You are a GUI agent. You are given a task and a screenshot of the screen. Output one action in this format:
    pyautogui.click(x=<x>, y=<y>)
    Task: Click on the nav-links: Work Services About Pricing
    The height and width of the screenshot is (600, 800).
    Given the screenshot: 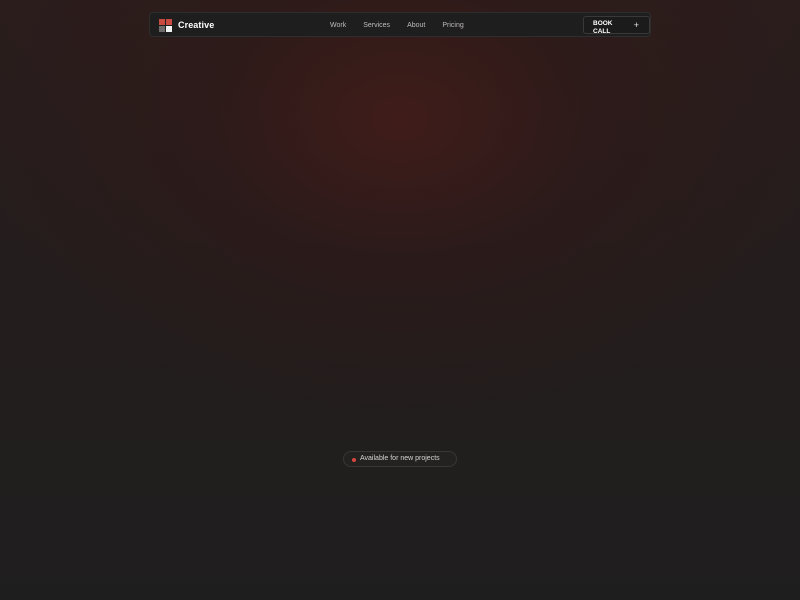 What is the action you would take?
    pyautogui.click(x=397, y=25)
    